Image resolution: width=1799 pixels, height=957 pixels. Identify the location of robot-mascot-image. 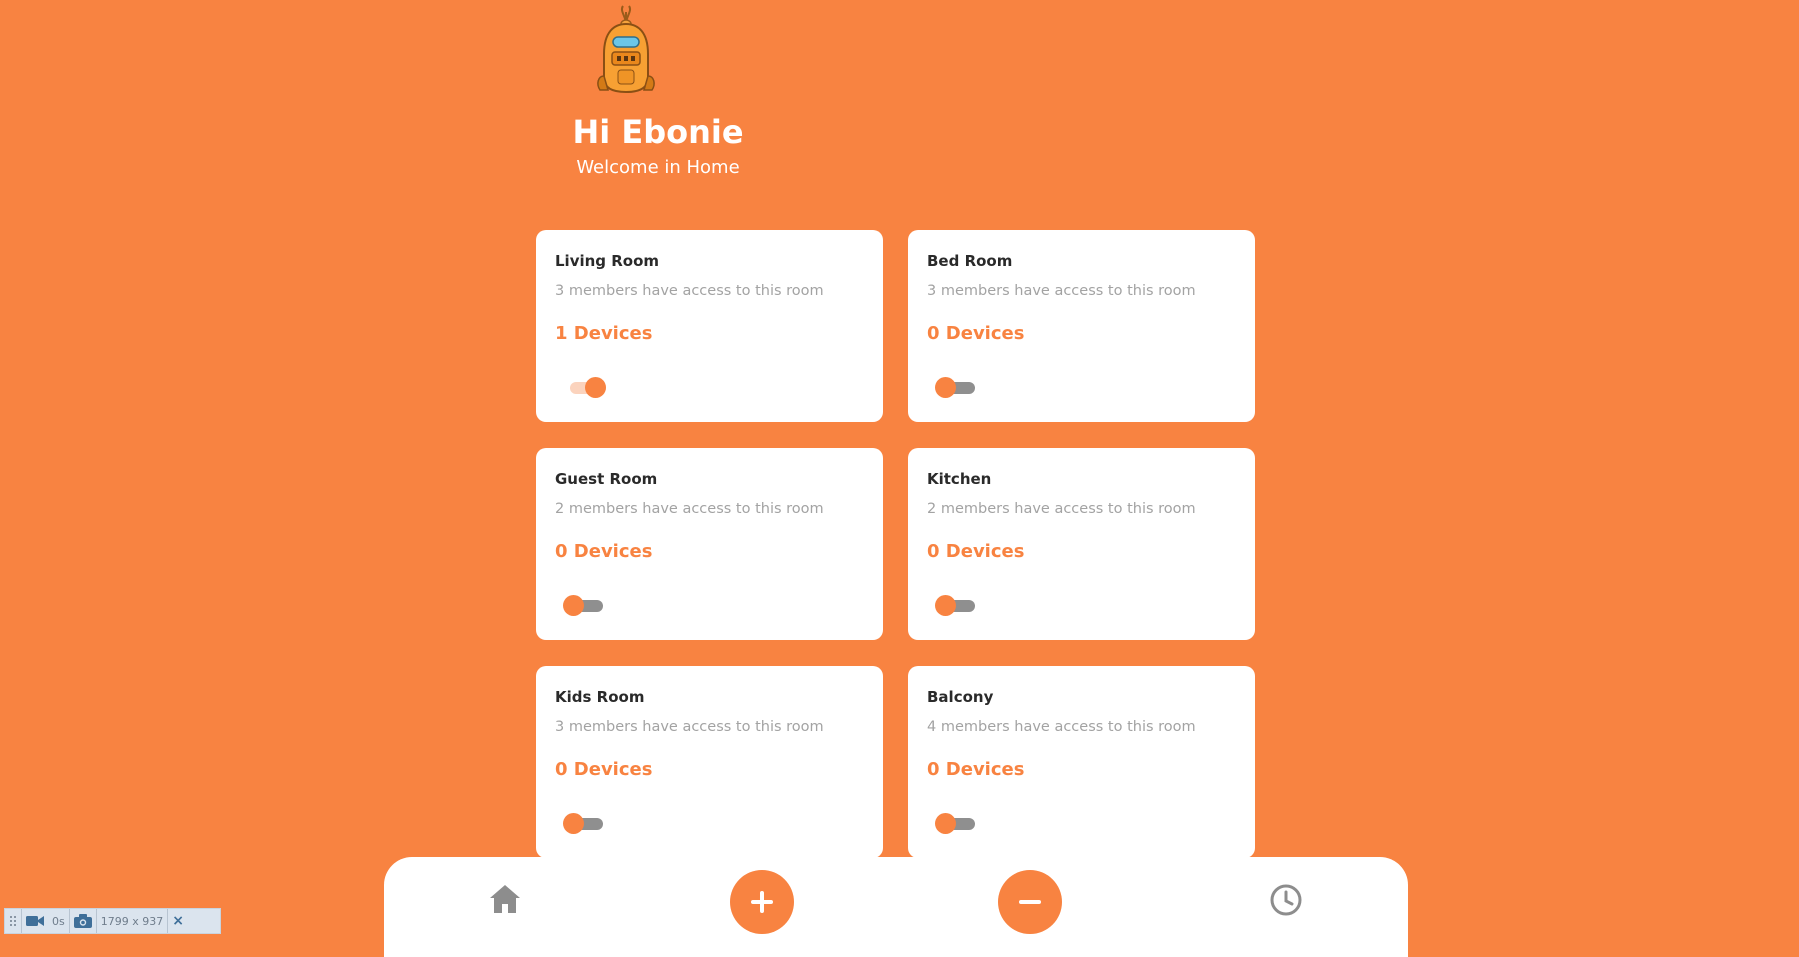
(626, 49).